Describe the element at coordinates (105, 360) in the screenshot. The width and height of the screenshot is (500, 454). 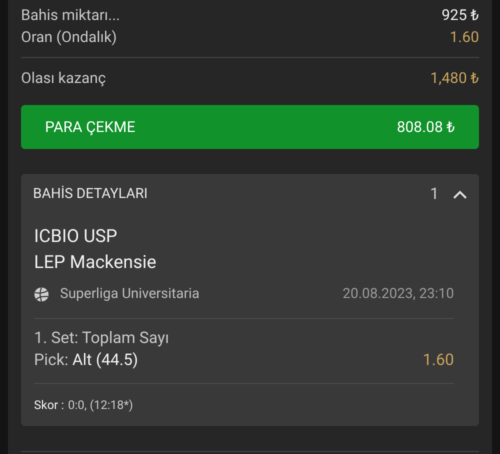
I see `pick-value: Alt (44.5)` at that location.